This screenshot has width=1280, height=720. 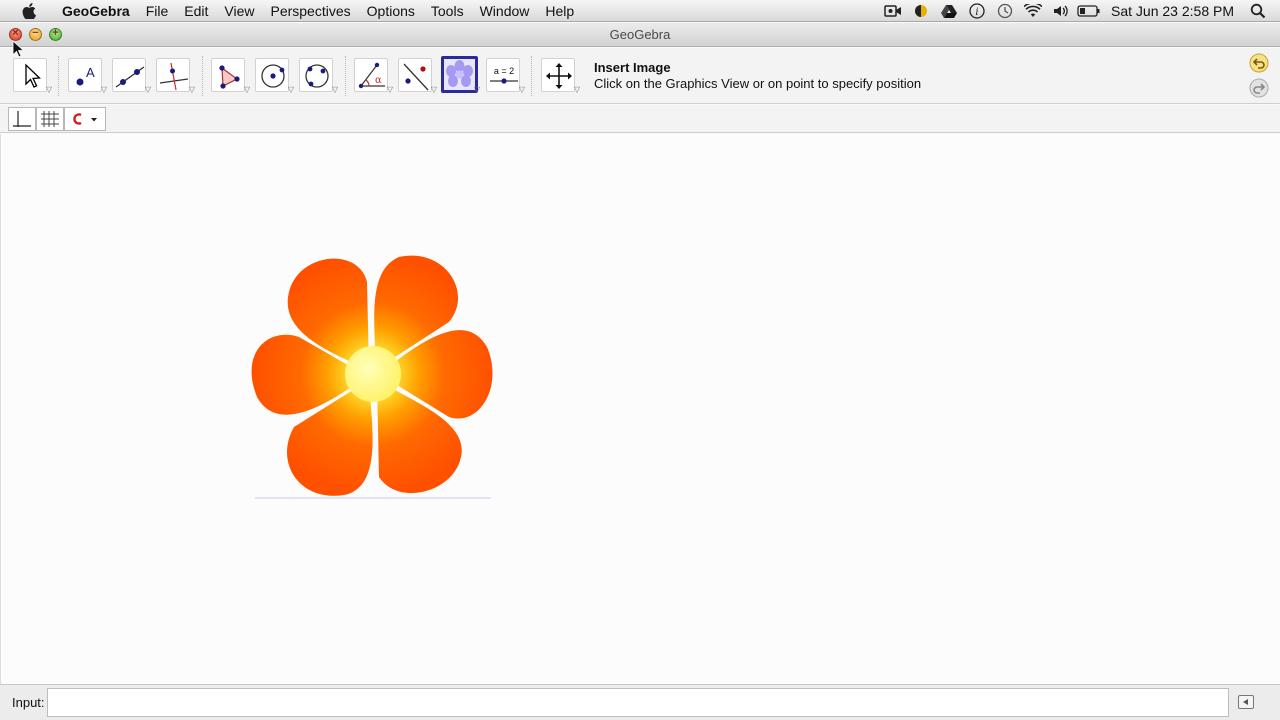 I want to click on circle-three-points-tool-button: ▽, so click(x=318, y=76).